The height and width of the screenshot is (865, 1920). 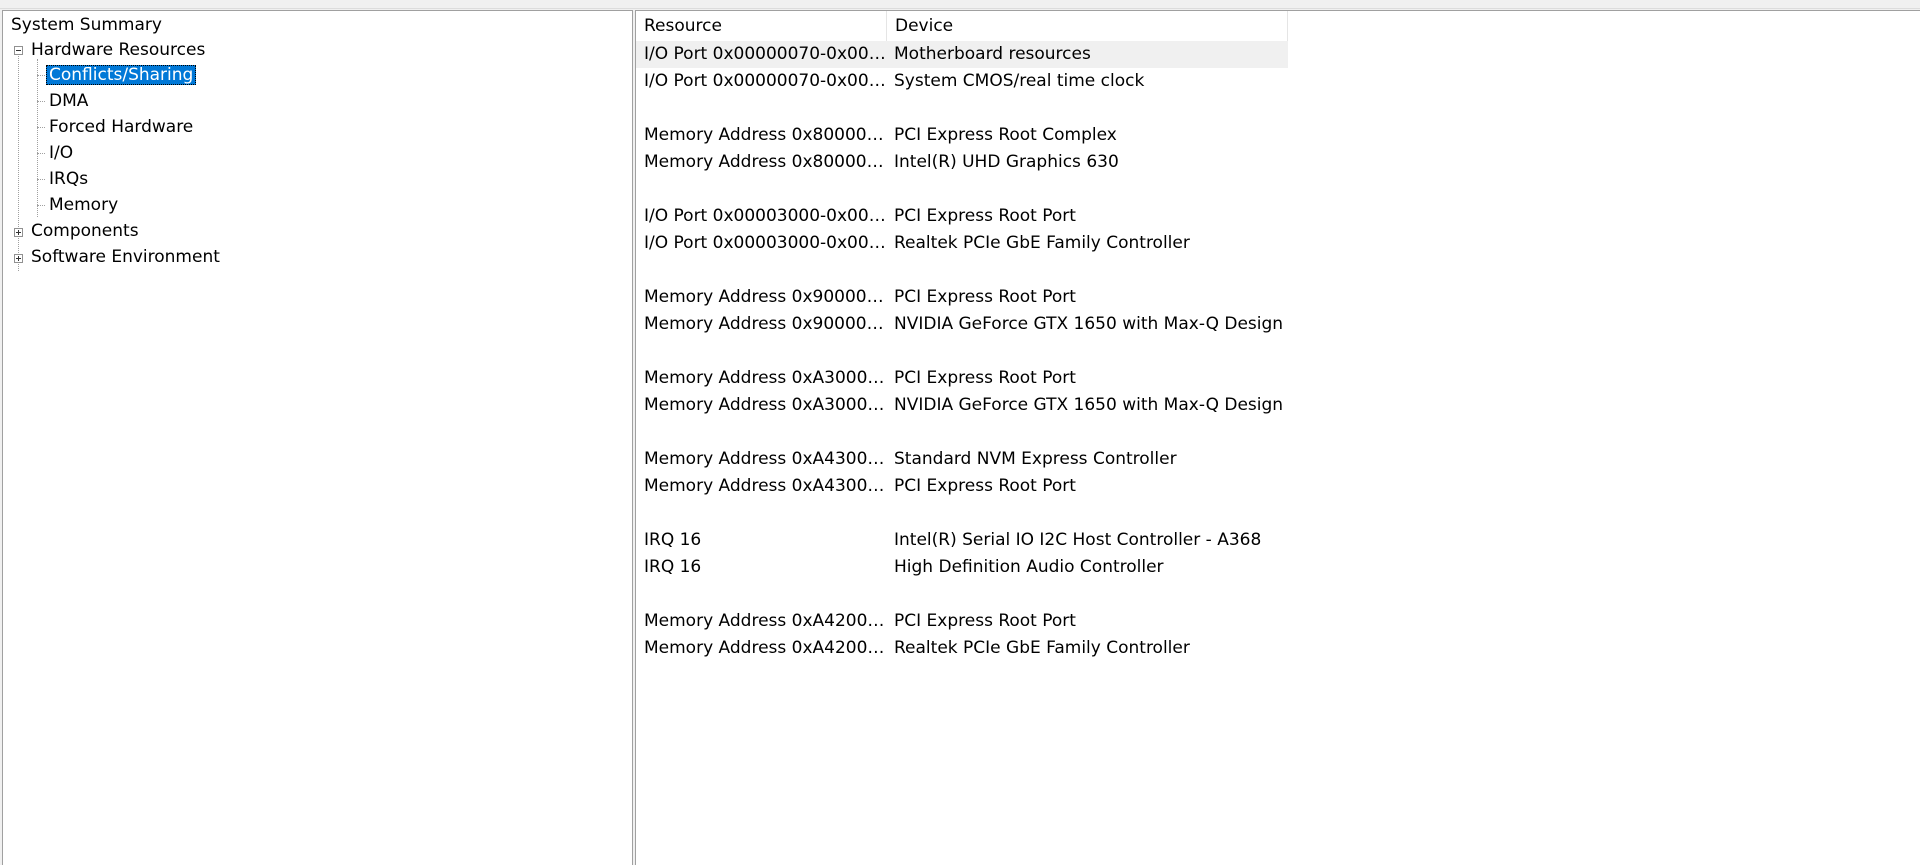 I want to click on tree-item-memory: Memory, so click(x=83, y=205).